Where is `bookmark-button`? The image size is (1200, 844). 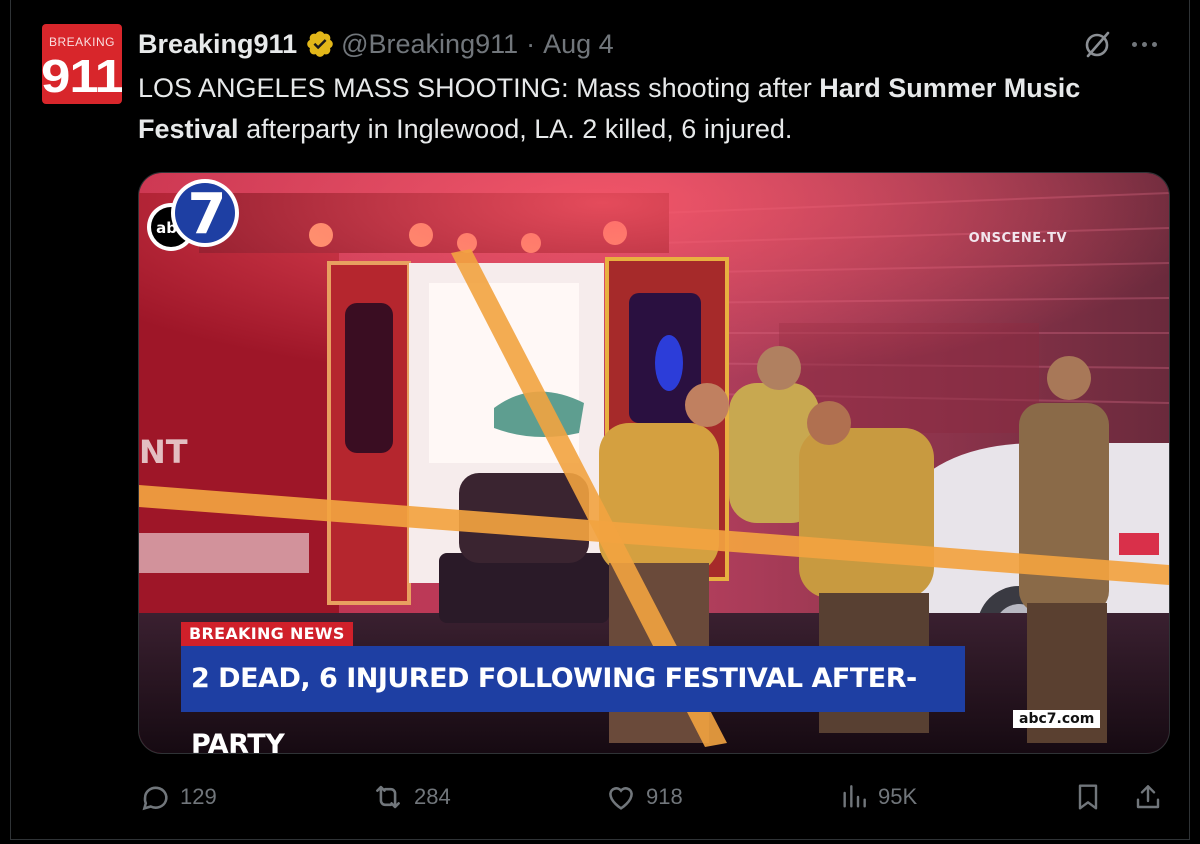
bookmark-button is located at coordinates (1088, 797).